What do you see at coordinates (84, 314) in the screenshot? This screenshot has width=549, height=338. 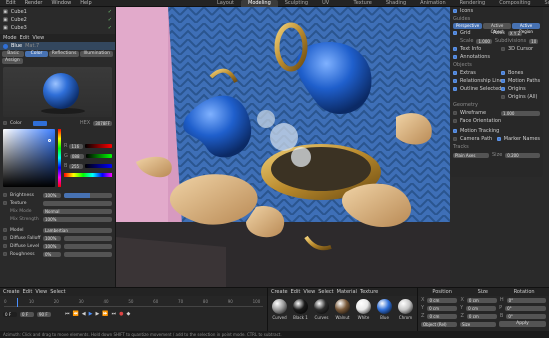 I see `prev-frame-icon: ◀` at bounding box center [84, 314].